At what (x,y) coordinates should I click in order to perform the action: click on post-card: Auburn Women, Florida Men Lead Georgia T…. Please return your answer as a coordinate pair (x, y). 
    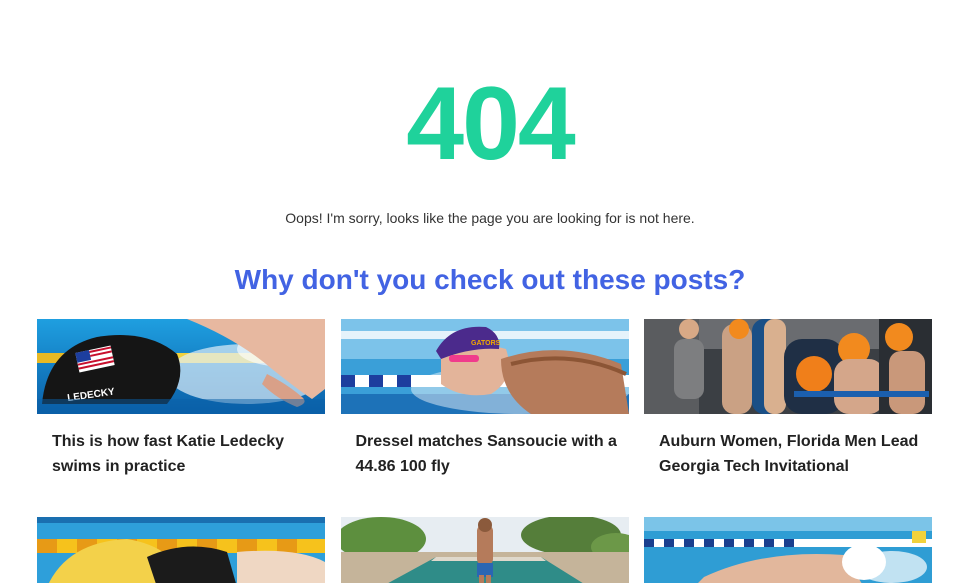
    Looking at the image, I should click on (788, 418).